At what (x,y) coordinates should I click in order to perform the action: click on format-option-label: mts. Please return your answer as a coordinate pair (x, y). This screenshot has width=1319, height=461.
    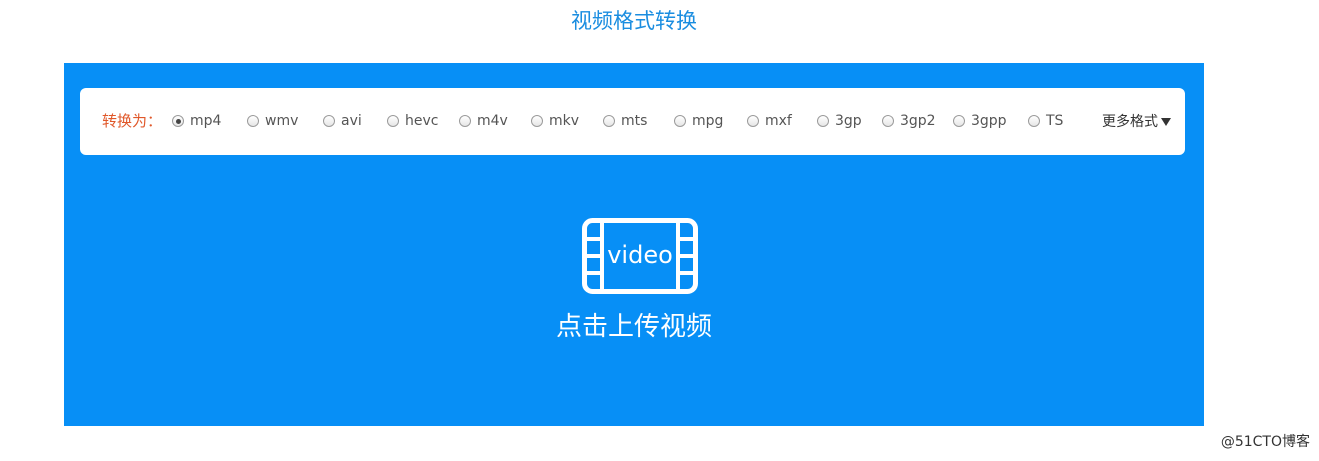
    Looking at the image, I should click on (634, 121).